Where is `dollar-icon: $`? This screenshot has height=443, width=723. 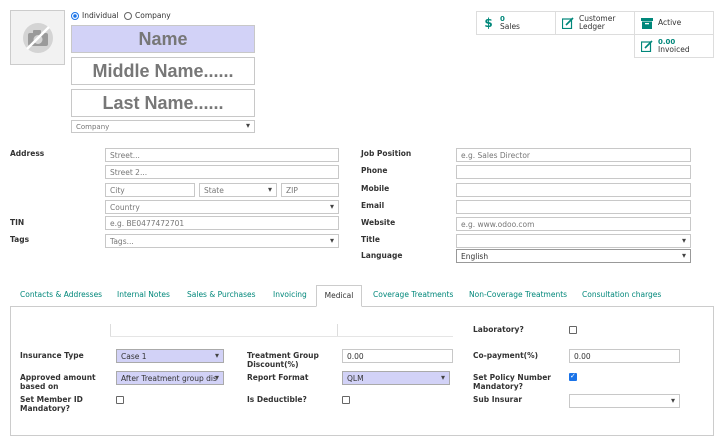
dollar-icon: $ is located at coordinates (488, 23).